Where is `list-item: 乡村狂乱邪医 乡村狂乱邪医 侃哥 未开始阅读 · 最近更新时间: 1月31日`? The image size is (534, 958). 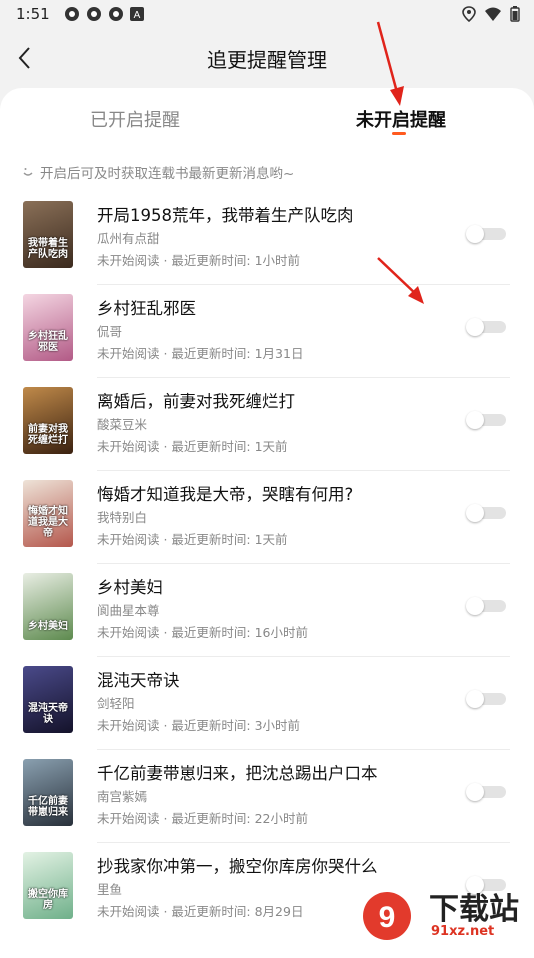
list-item: 乡村狂乱邪医 乡村狂乱邪医 侃哥 未开始阅读 · 最近更新时间: 1月31日 is located at coordinates (267, 331).